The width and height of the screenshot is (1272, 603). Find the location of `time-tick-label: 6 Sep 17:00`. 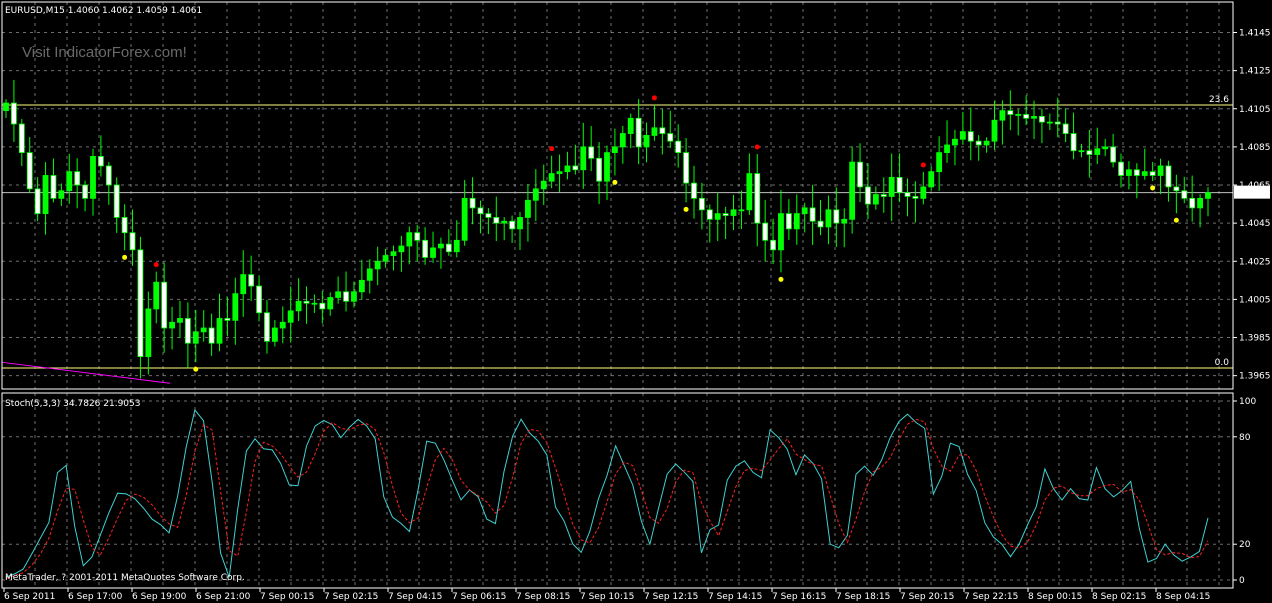

time-tick-label: 6 Sep 17:00 is located at coordinates (95, 597).